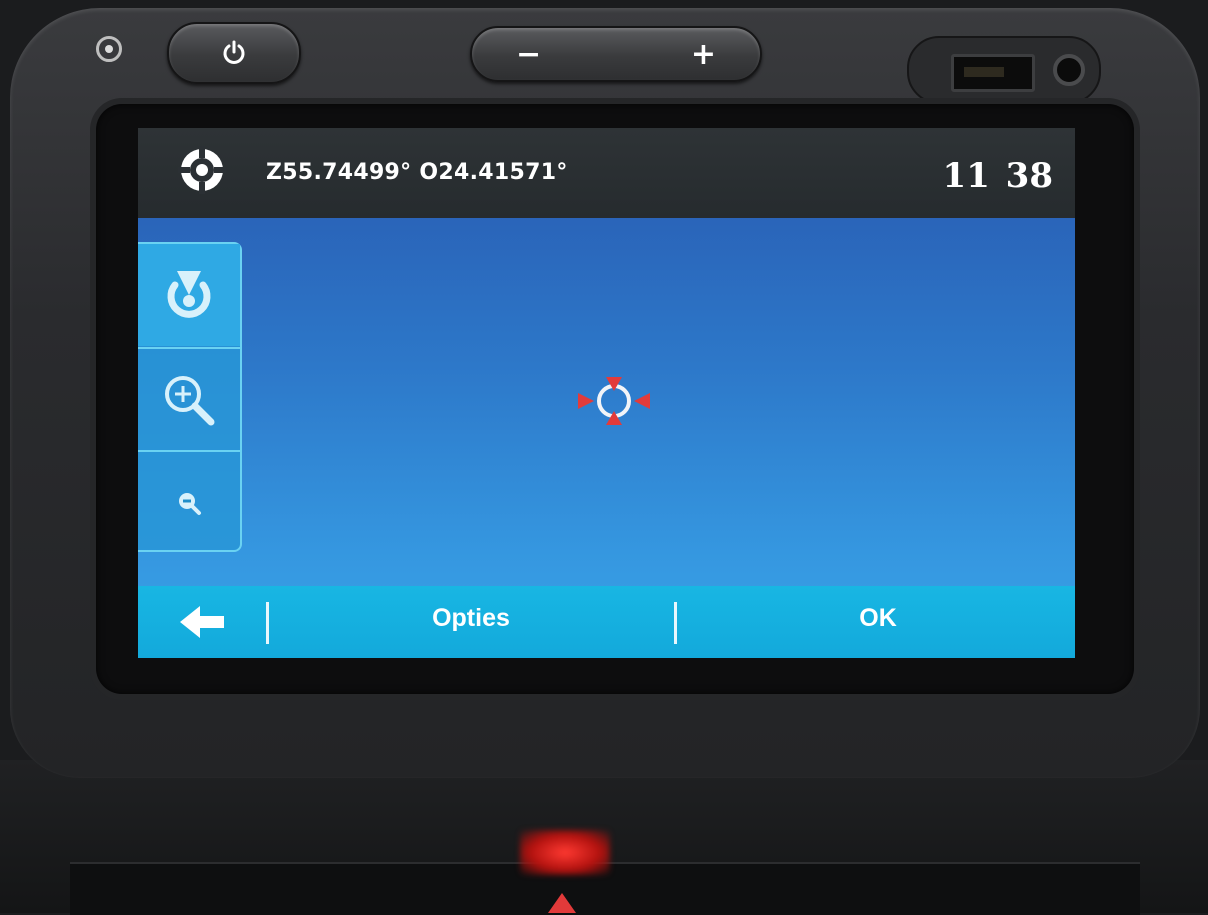 The image size is (1208, 915). Describe the element at coordinates (528, 54) in the screenshot. I see `volume-down-button: −` at that location.